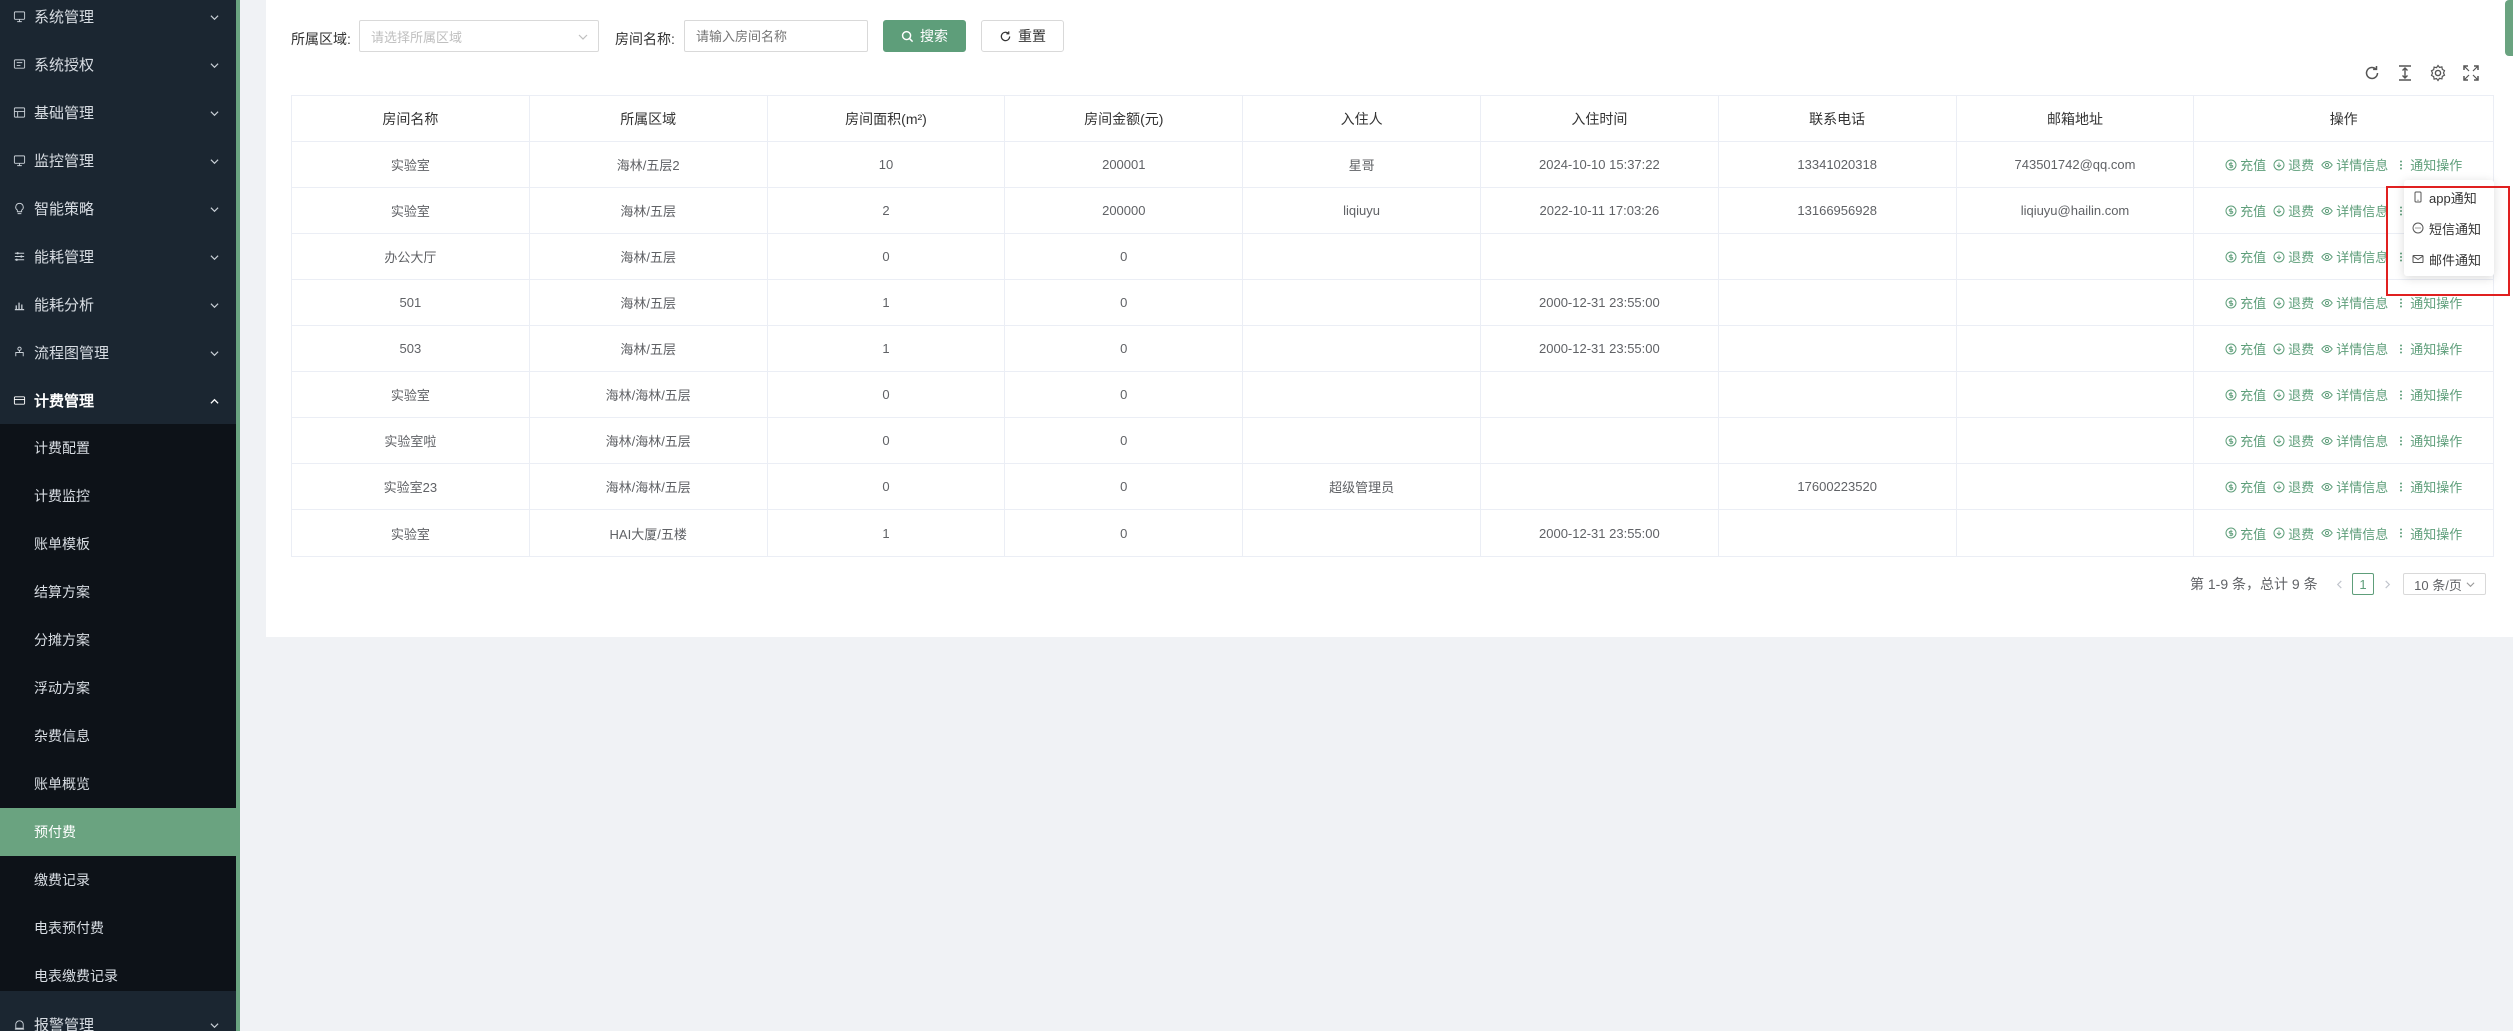 This screenshot has width=2513, height=1031. Describe the element at coordinates (72, 353) in the screenshot. I see `sidebar-menu-label: 流程图管理` at that location.